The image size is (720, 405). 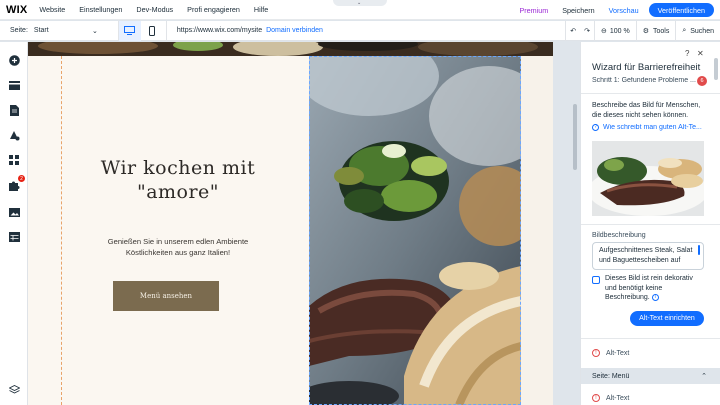 What do you see at coordinates (645, 31) in the screenshot?
I see `tools-icon: ⚙` at bounding box center [645, 31].